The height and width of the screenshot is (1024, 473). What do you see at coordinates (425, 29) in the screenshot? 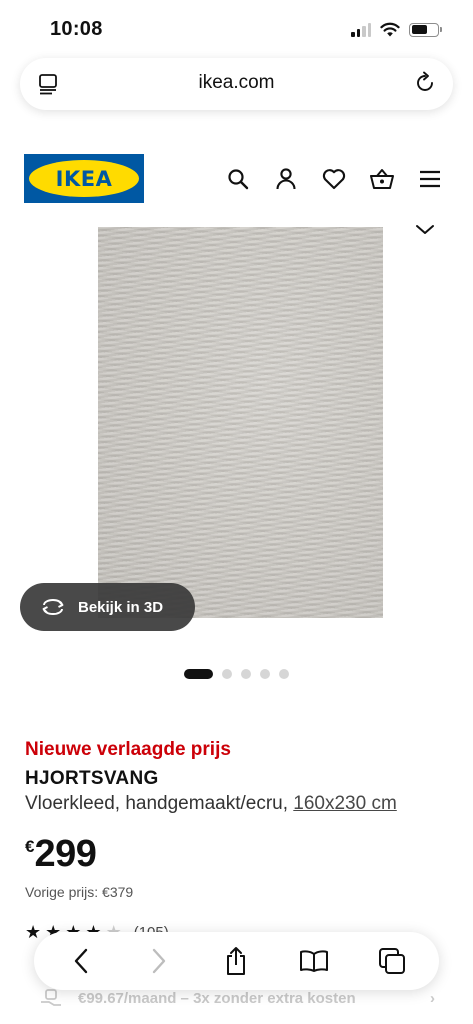
I see `battery-icon` at bounding box center [425, 29].